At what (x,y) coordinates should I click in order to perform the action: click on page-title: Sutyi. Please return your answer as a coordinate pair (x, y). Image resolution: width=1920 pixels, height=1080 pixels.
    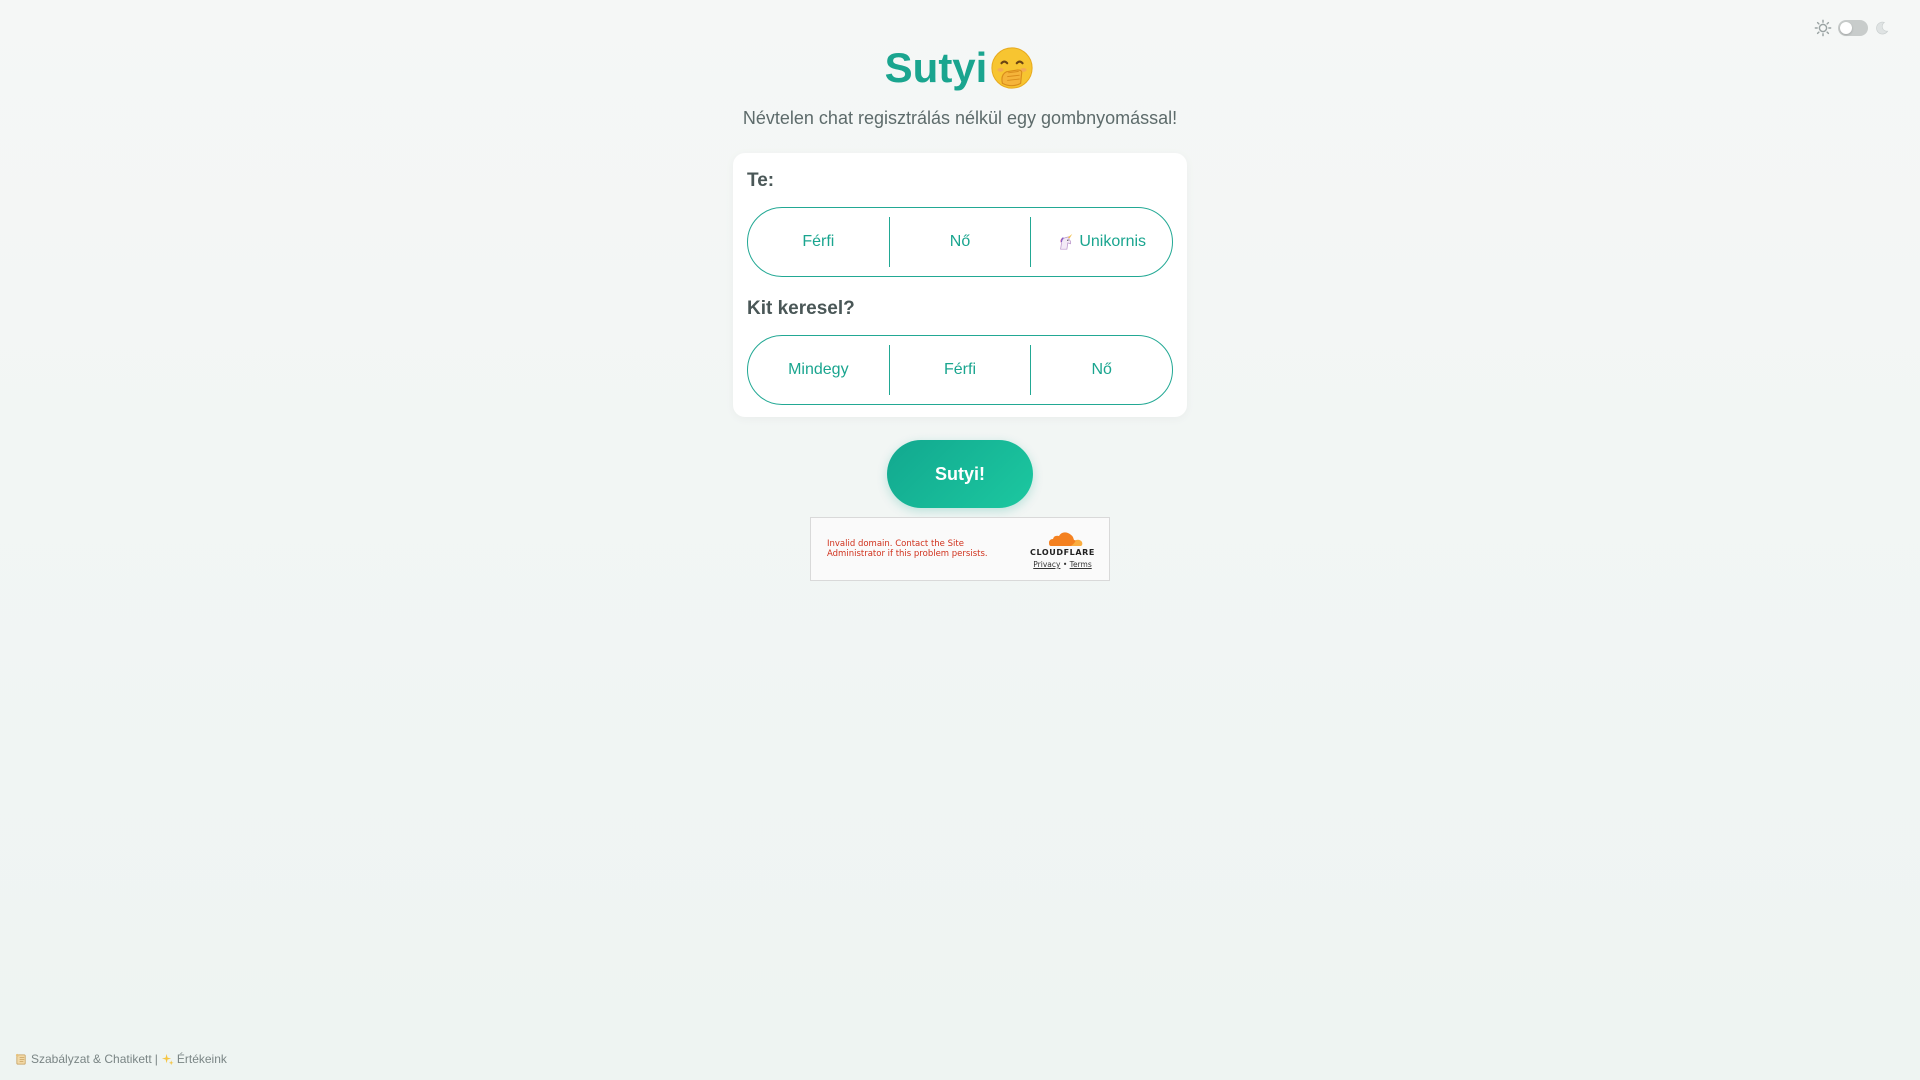
    Looking at the image, I should click on (960, 68).